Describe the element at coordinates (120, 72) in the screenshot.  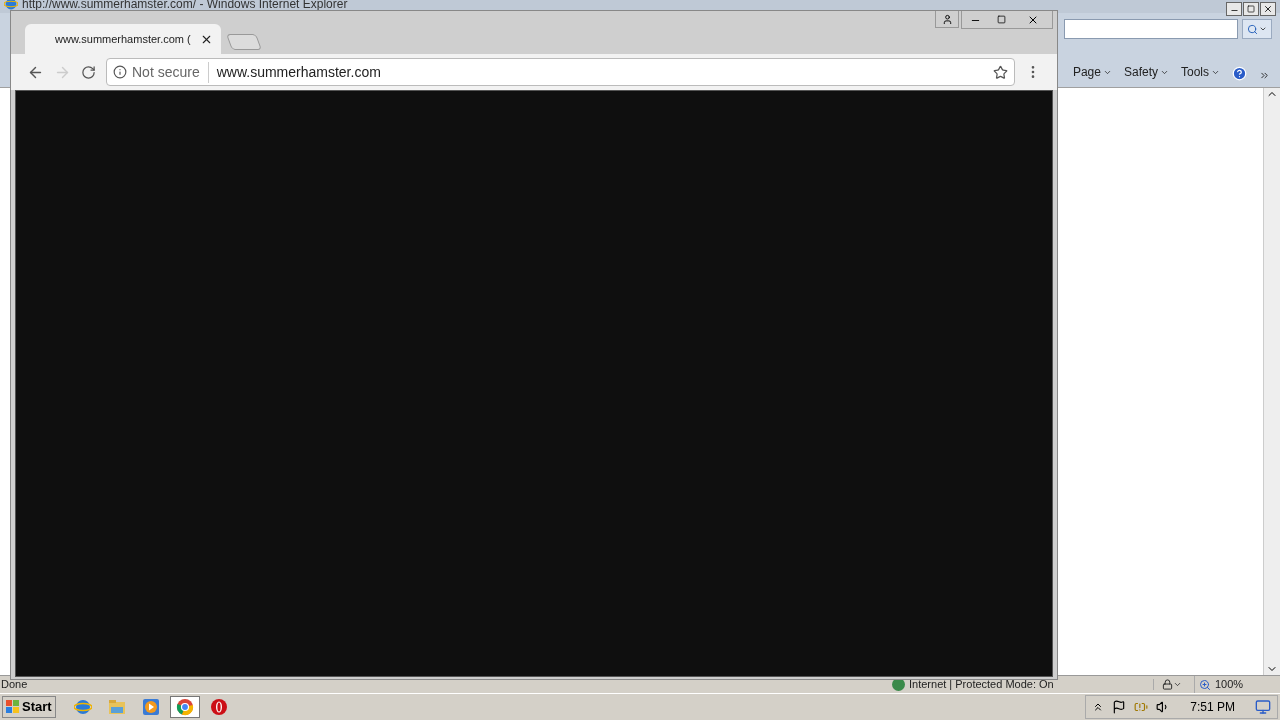
I see `info-icon` at that location.